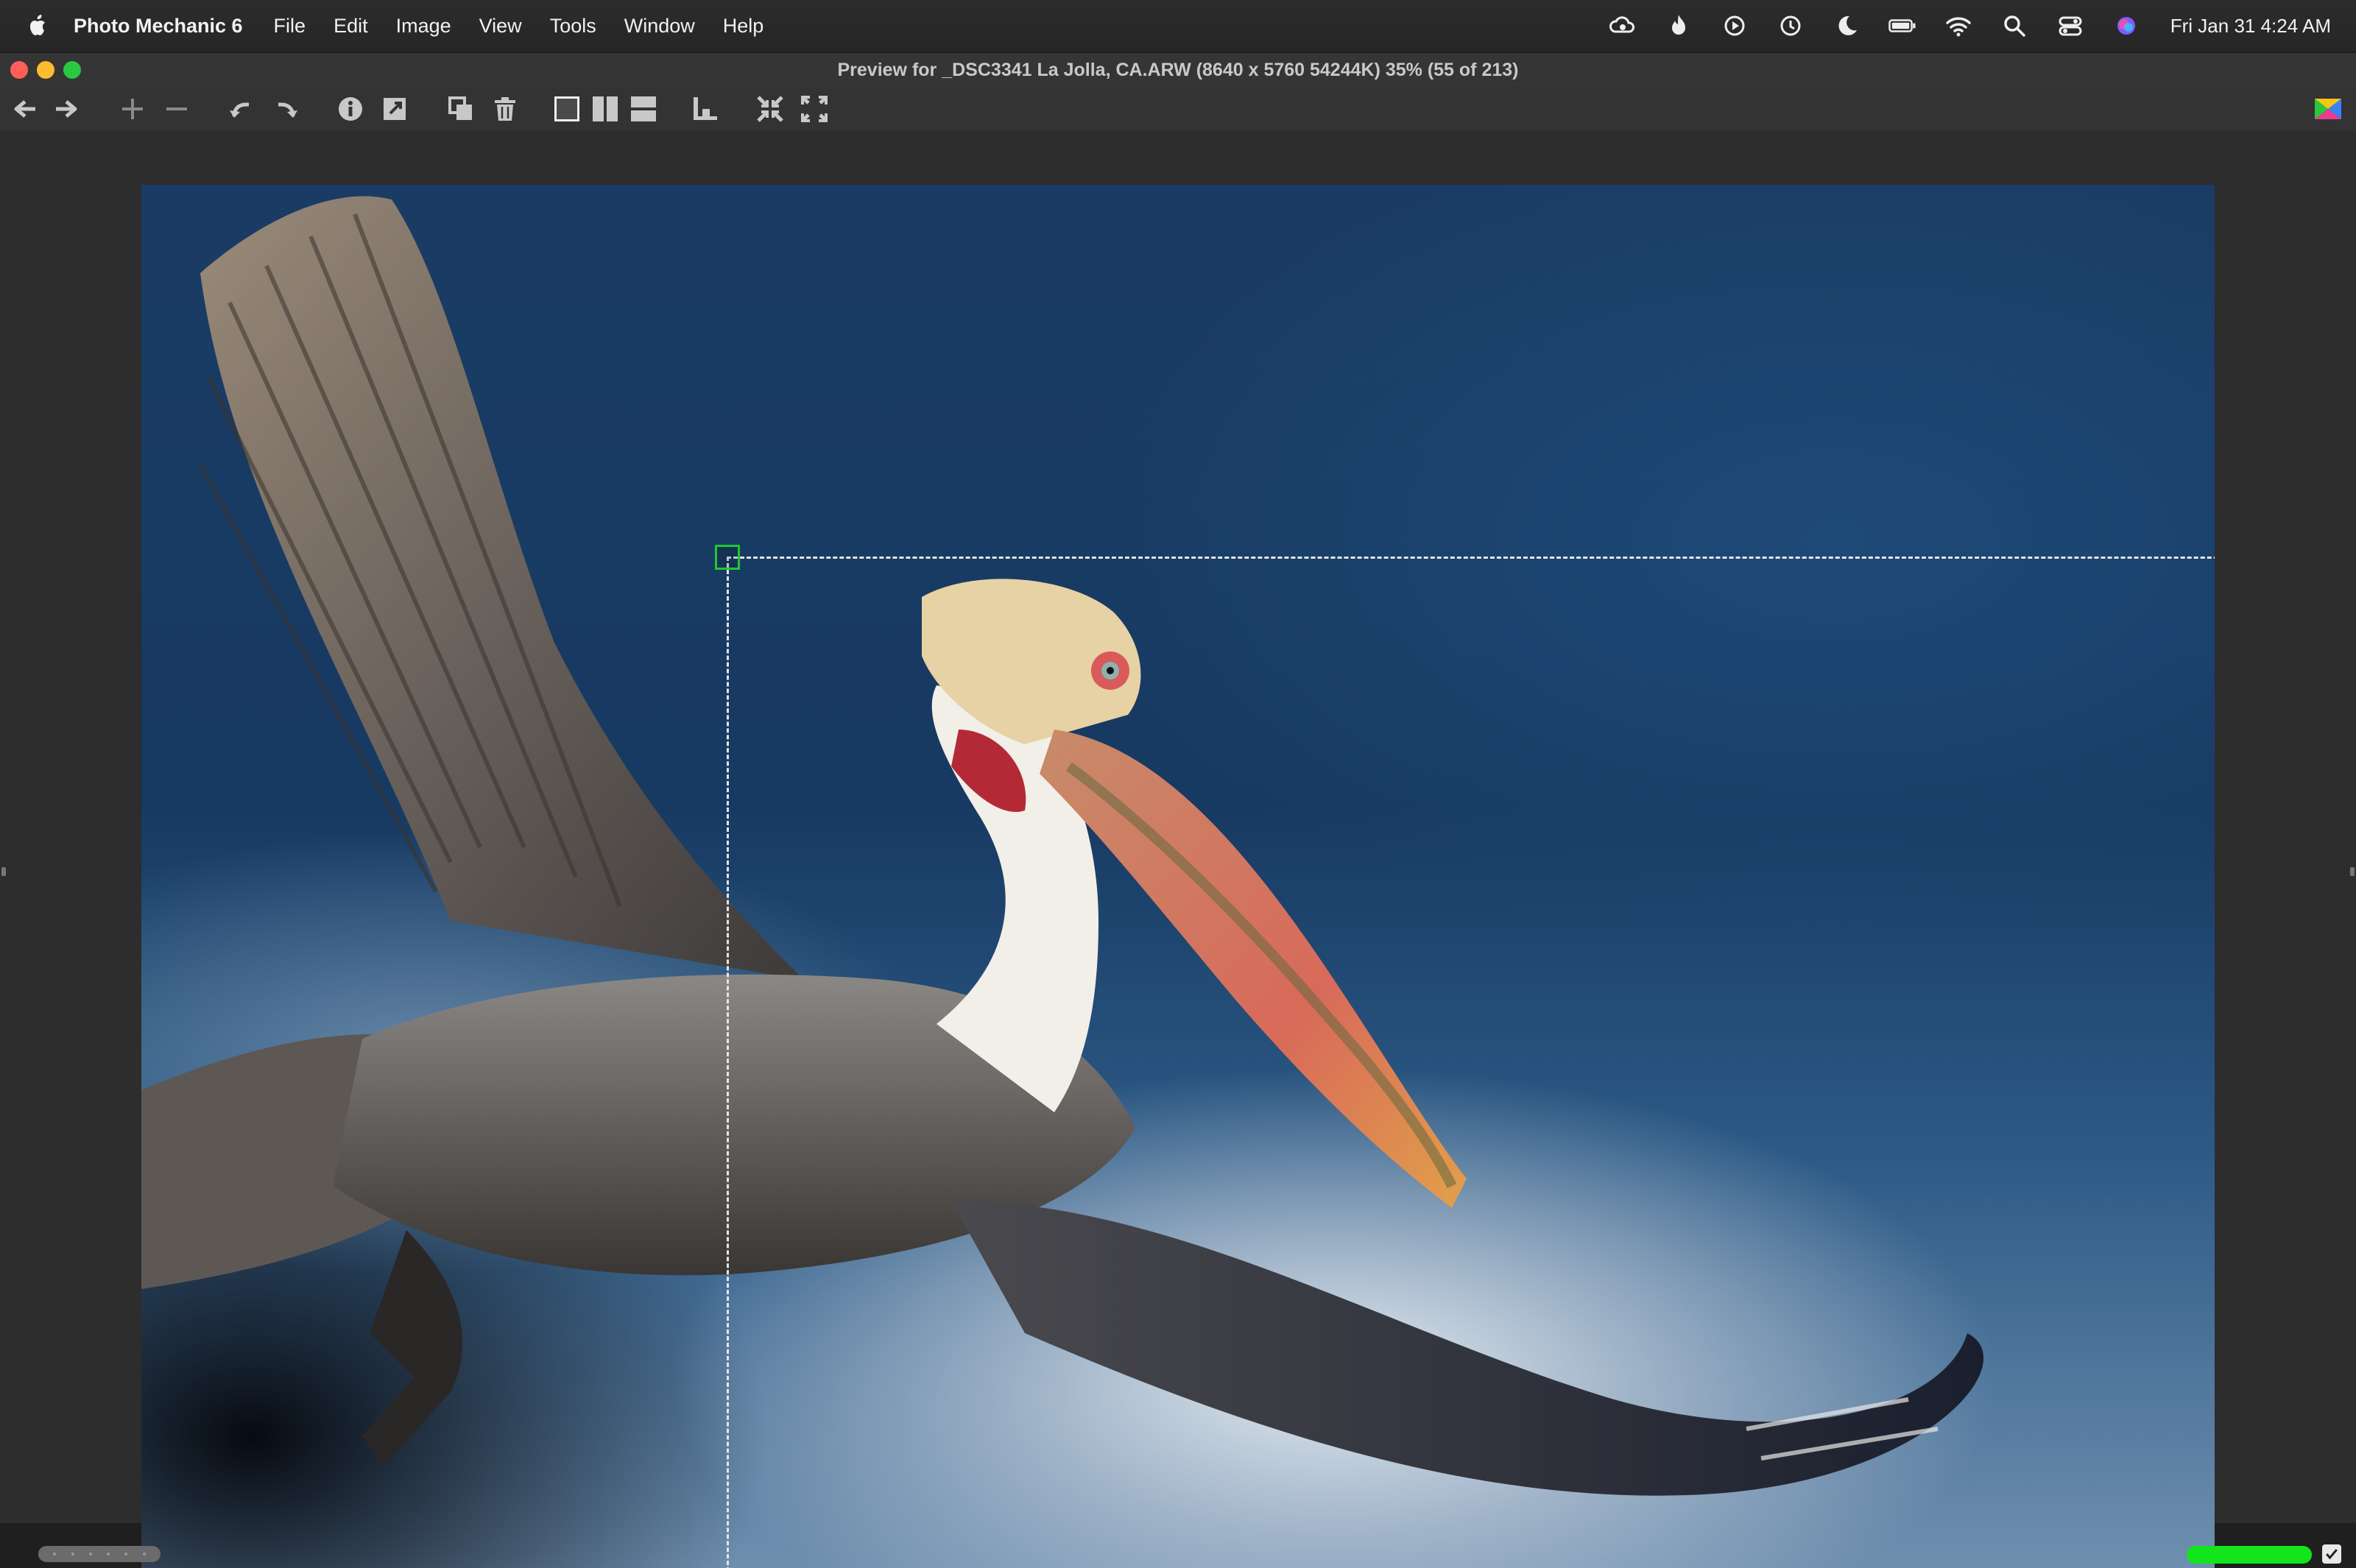 The height and width of the screenshot is (1568, 2356). I want to click on maximize-window-button, so click(72, 70).